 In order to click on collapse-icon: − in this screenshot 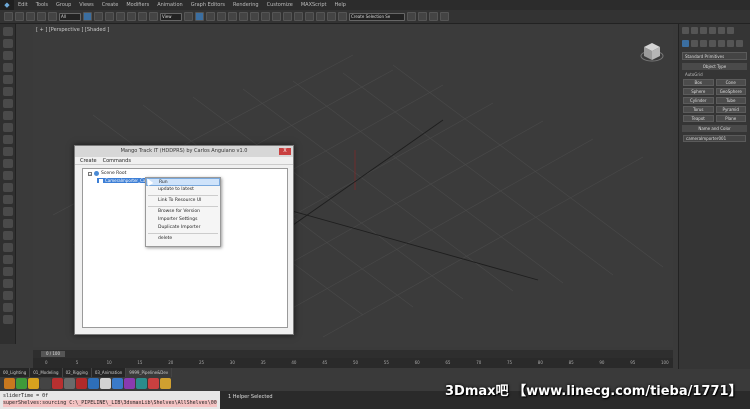, I will do `click(90, 173)`.